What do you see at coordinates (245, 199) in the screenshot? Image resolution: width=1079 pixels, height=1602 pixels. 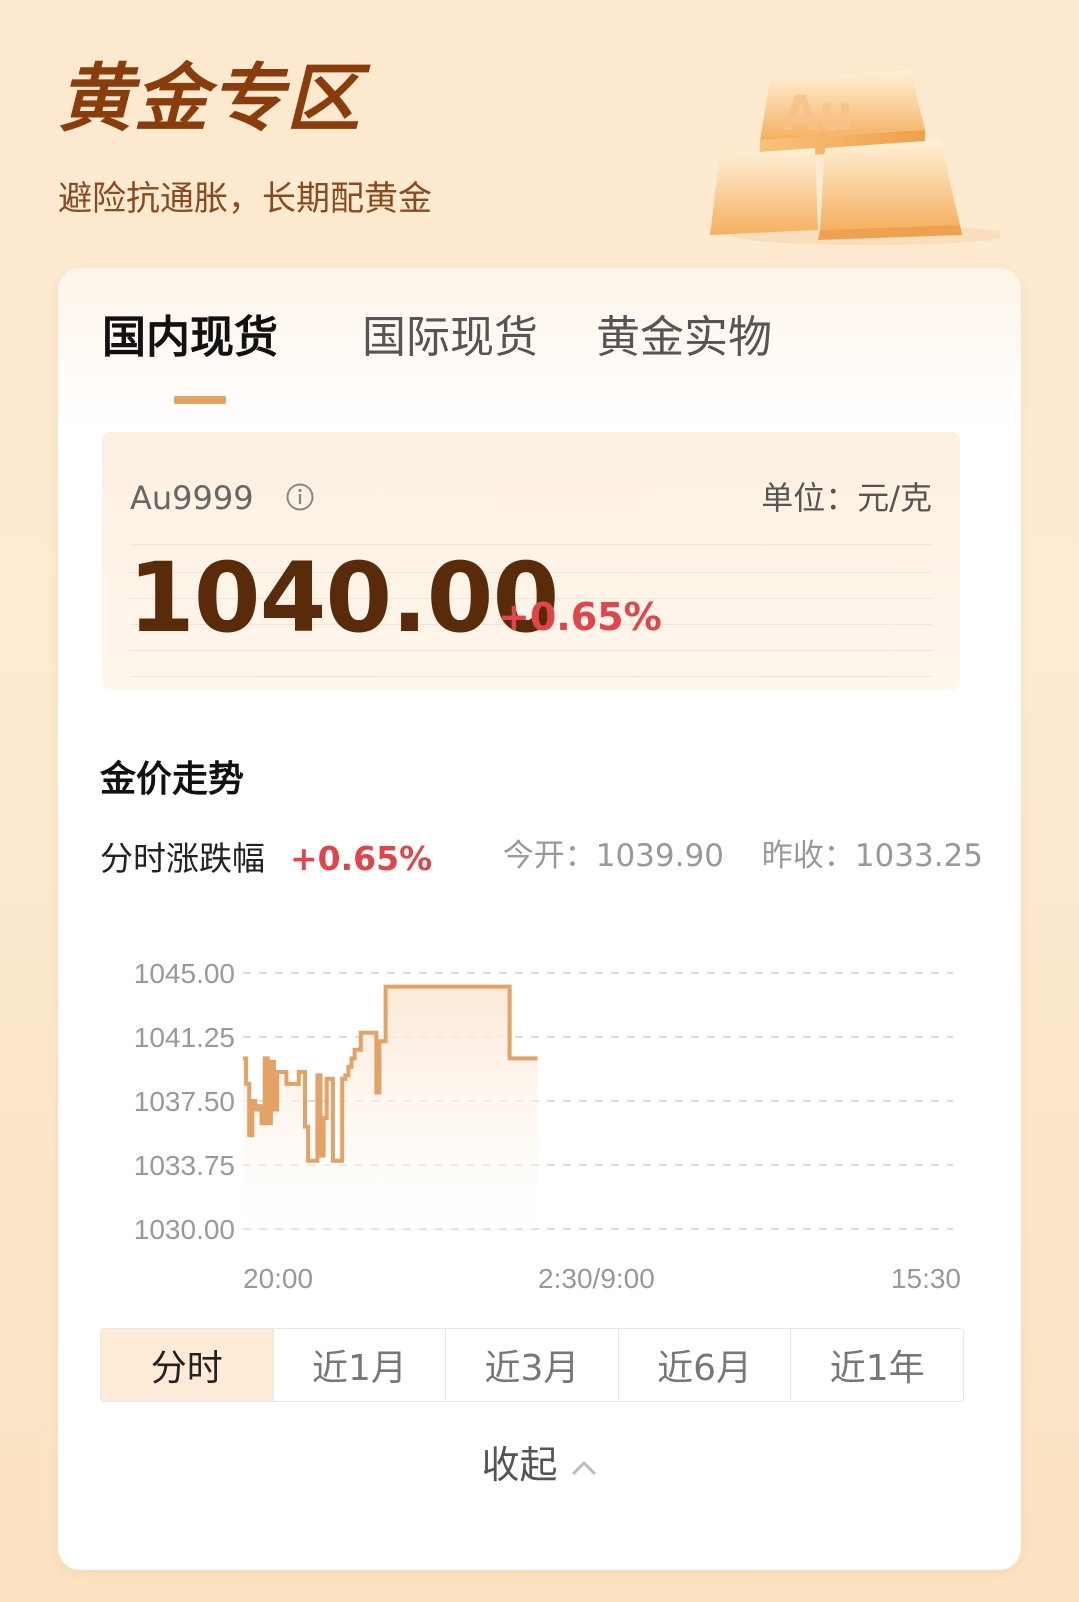 I see `page-subtitle: 避险抗通胀，长期配黄金` at bounding box center [245, 199].